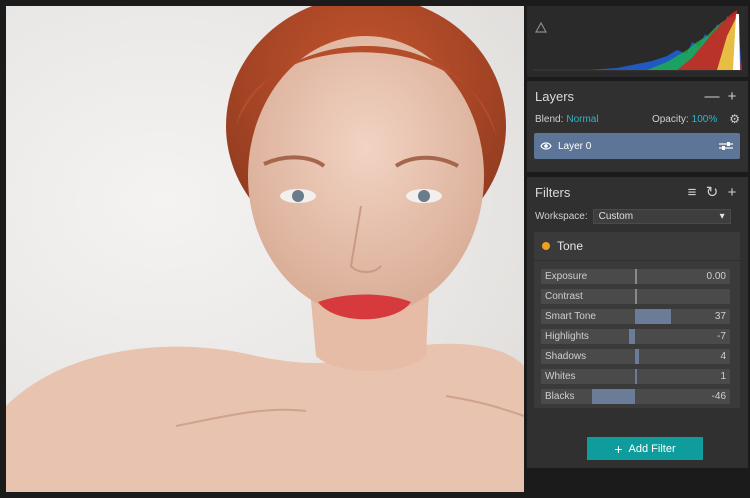  Describe the element at coordinates (567, 336) in the screenshot. I see `slider-label: Highlights` at that location.